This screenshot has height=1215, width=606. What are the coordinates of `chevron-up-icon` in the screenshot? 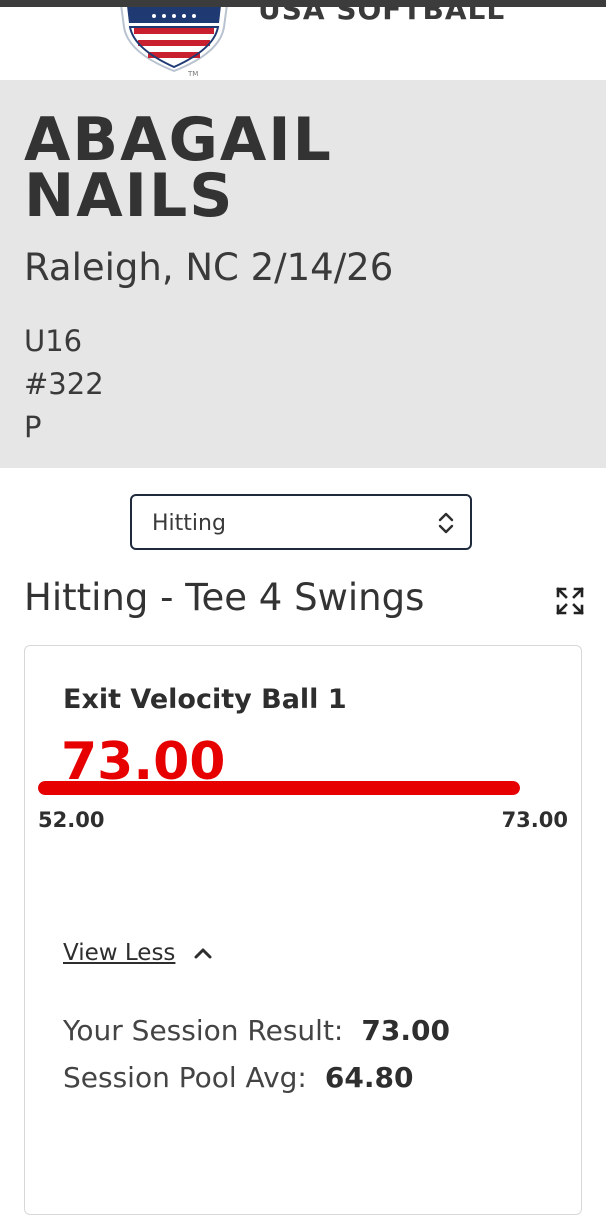 It's located at (203, 953).